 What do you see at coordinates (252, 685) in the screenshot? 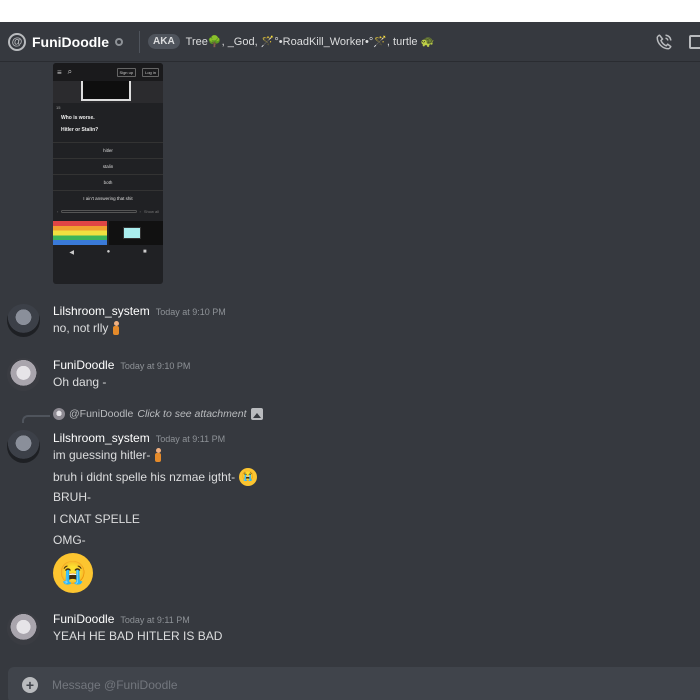
I see `message-input` at bounding box center [252, 685].